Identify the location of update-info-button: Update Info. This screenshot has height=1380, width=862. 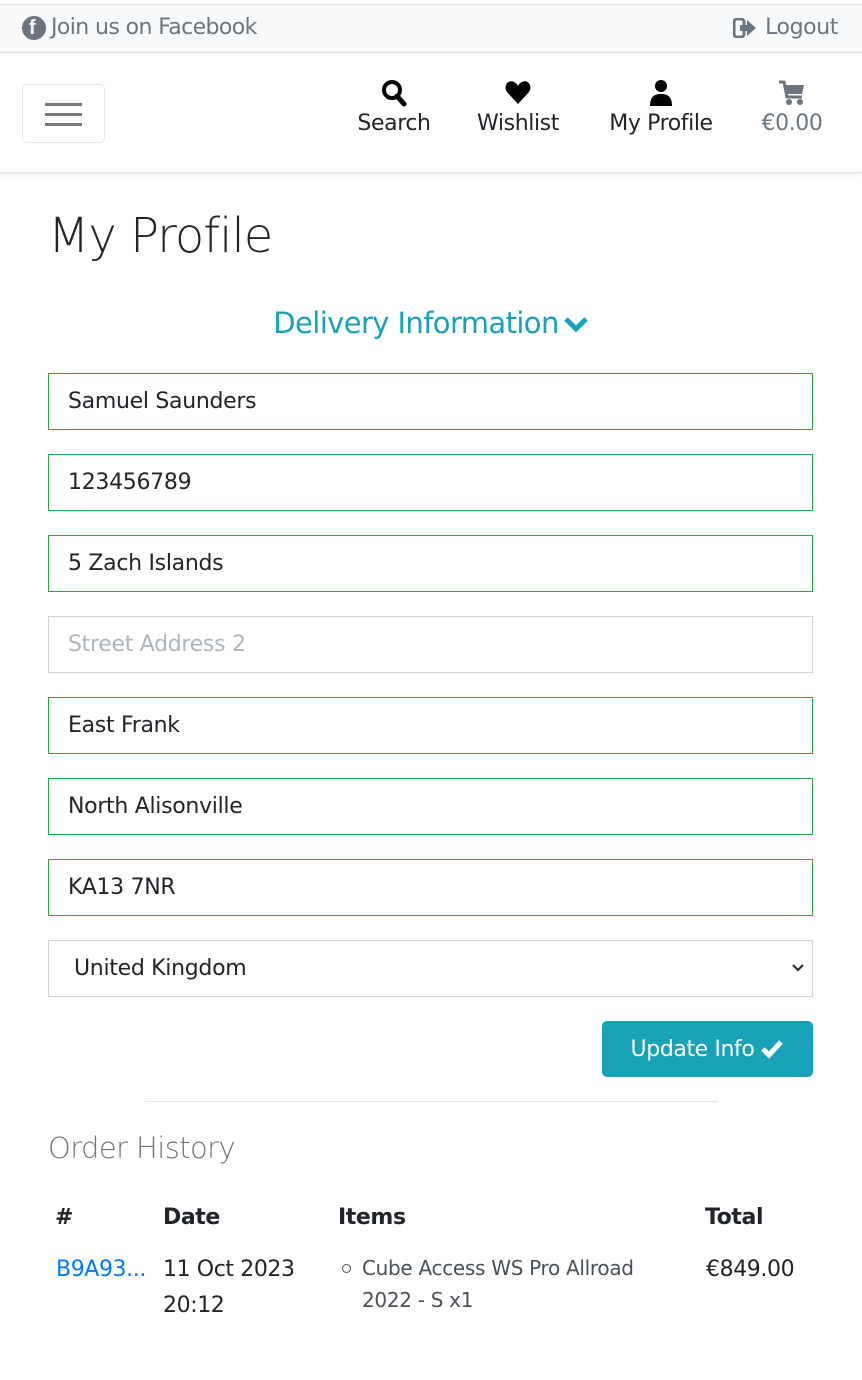
(707, 1049).